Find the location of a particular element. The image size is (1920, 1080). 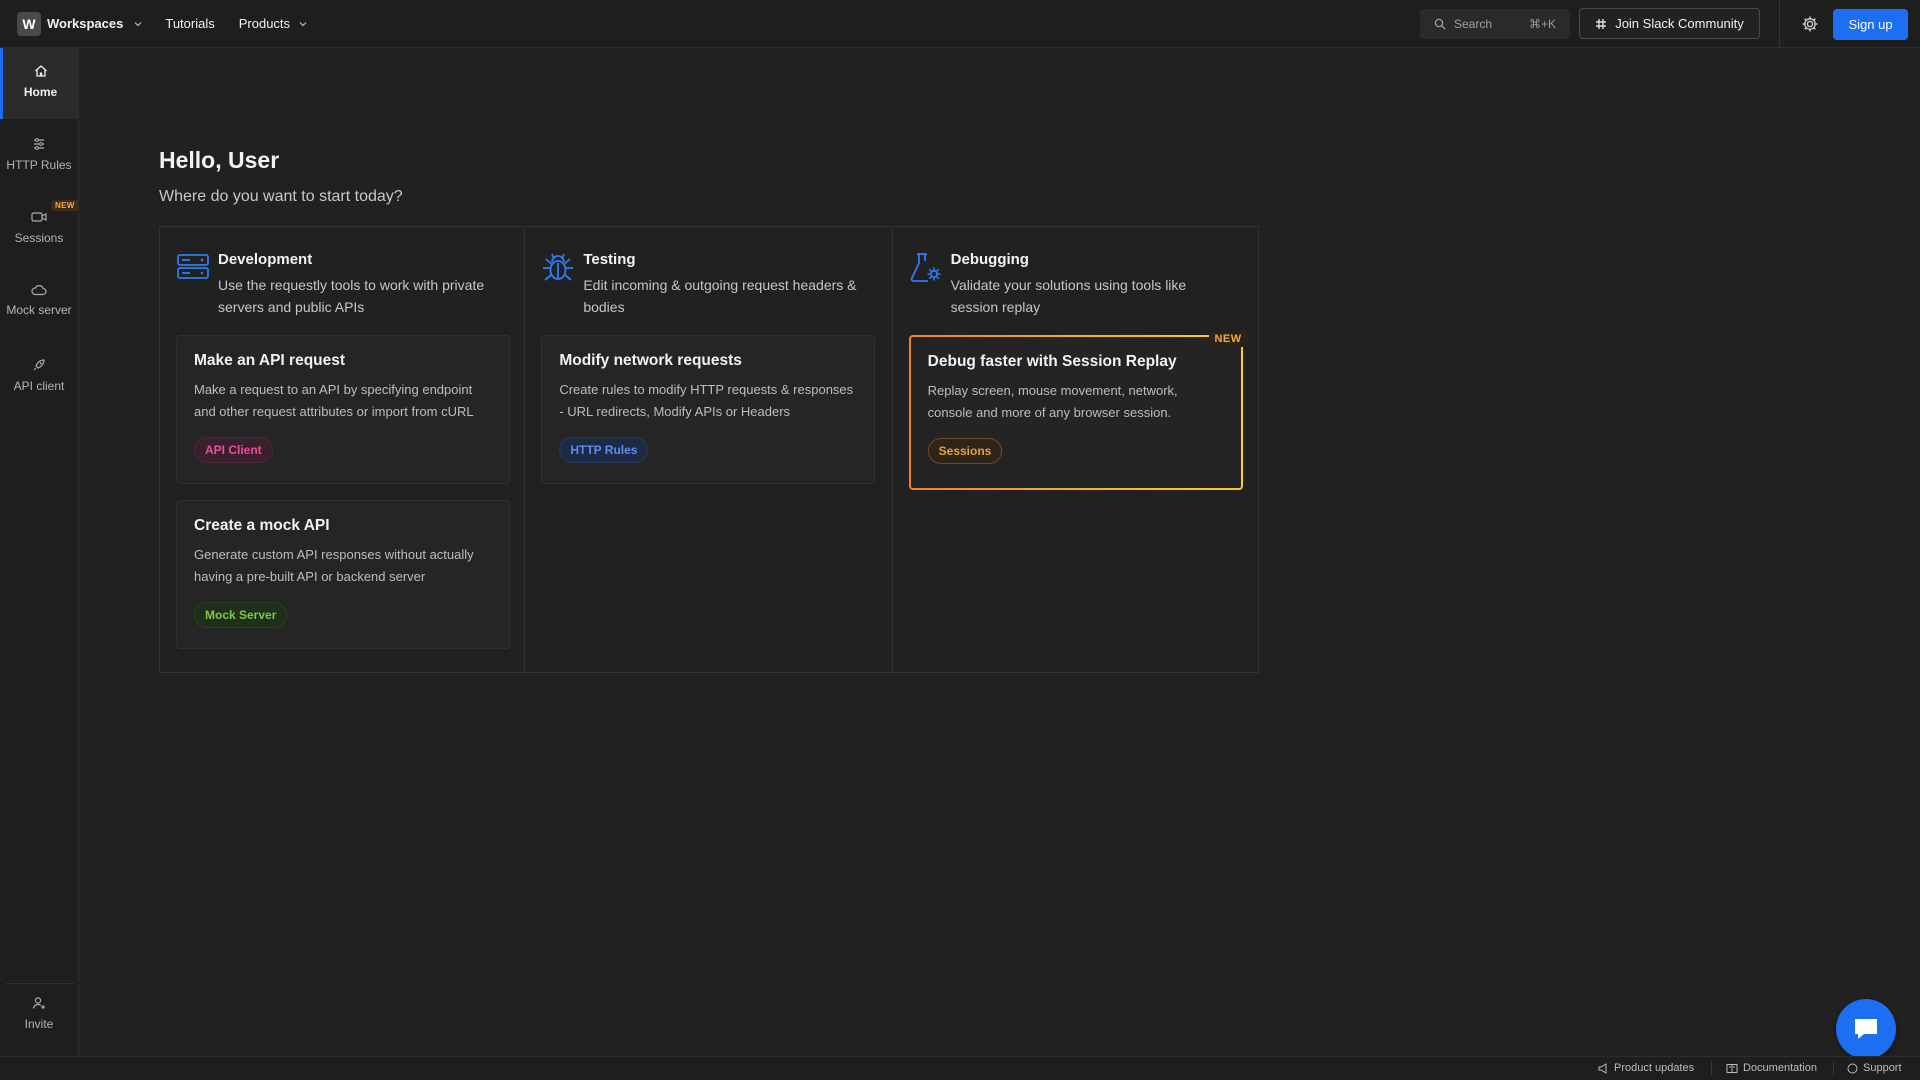

workspace-switcher: W Workspaces is located at coordinates (80, 23).